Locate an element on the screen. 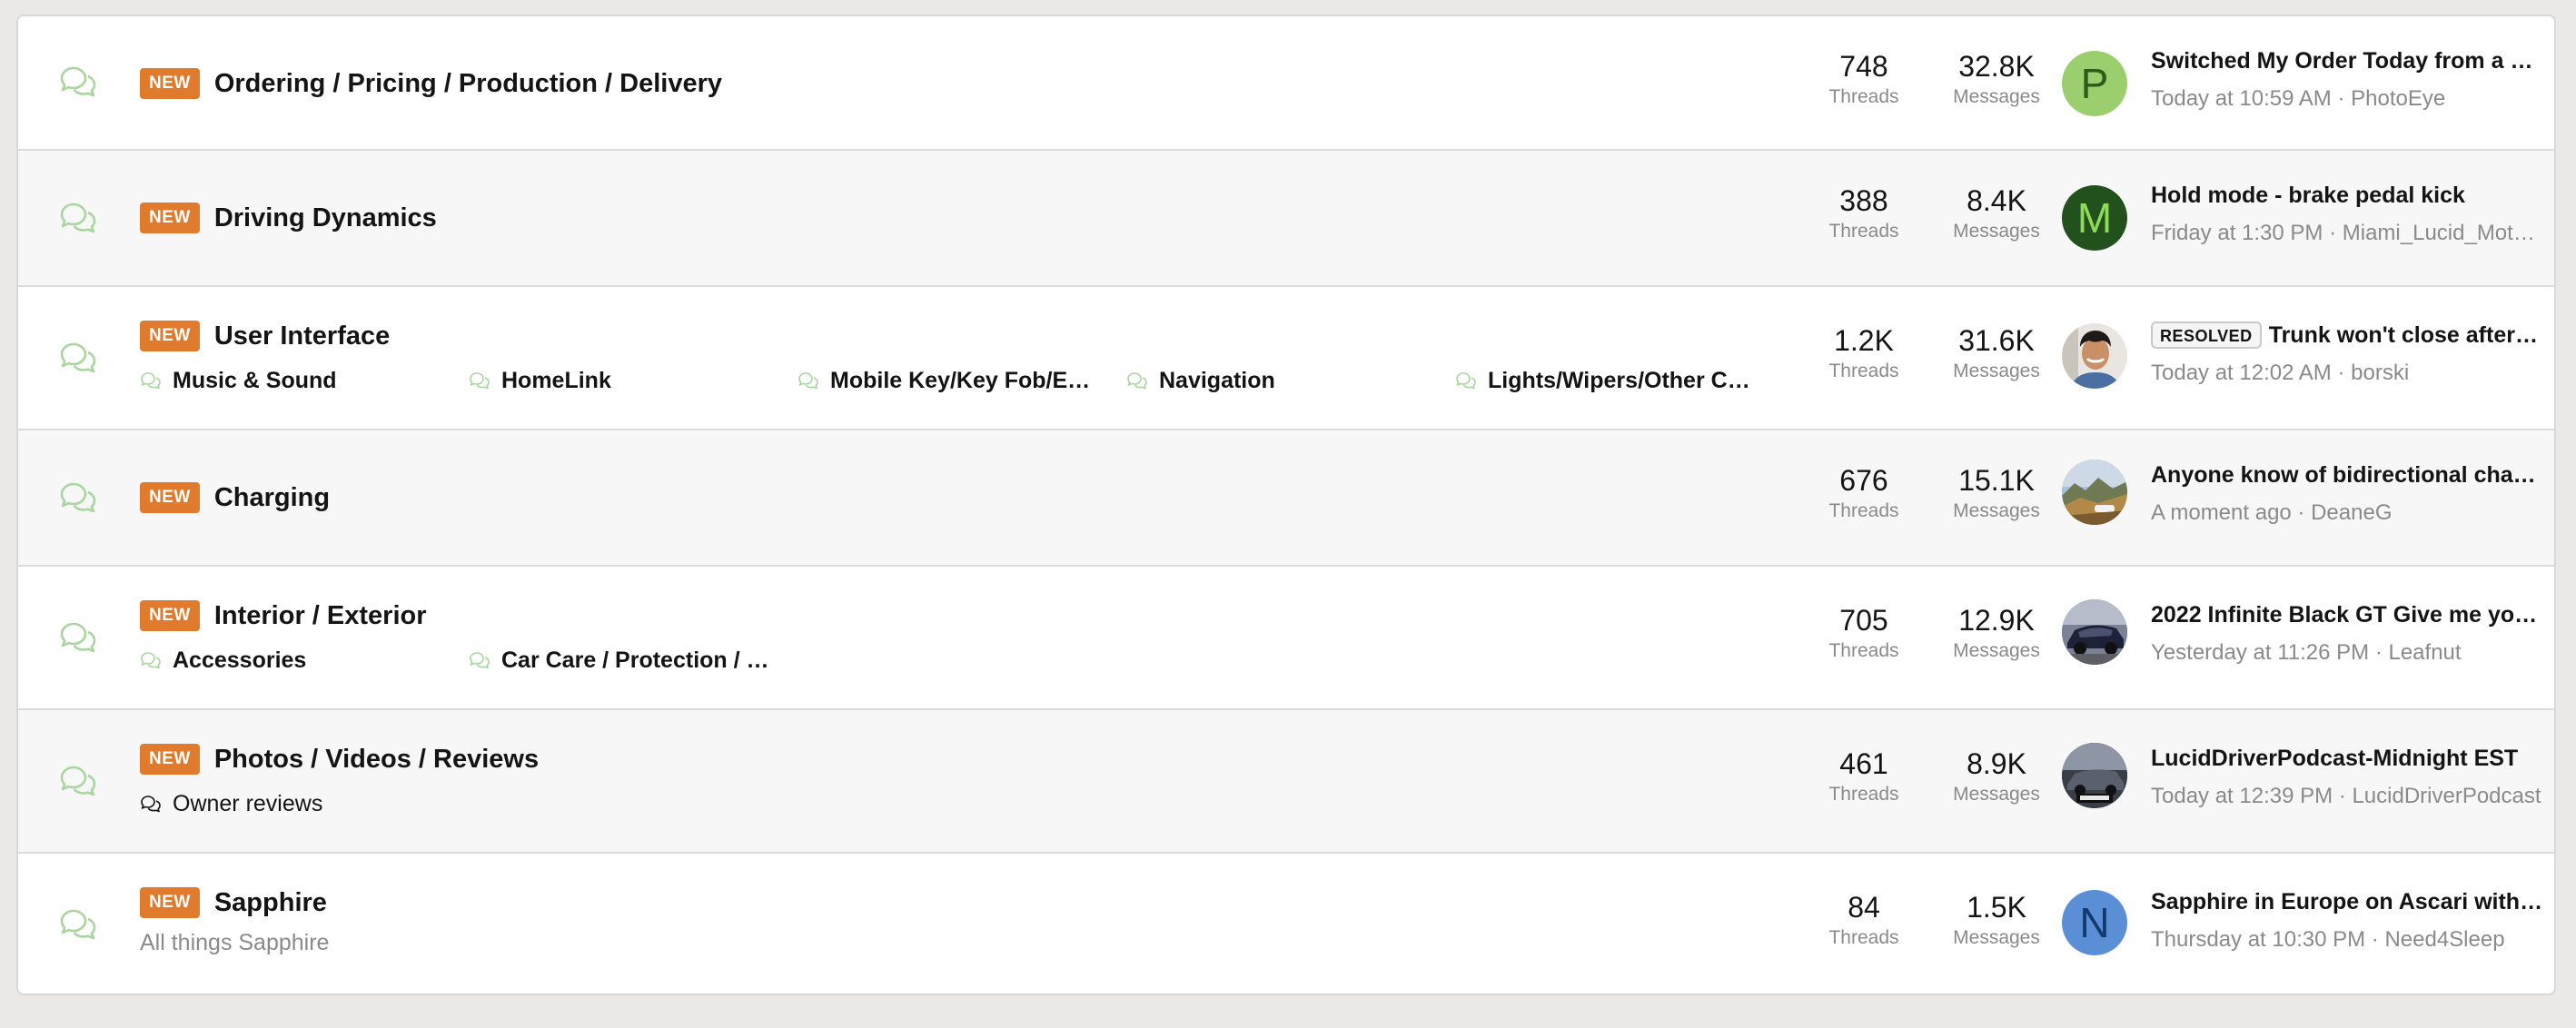 The image size is (2576, 1028). latest-thread-link: LucidDriverPodcast-Midnight EST is located at coordinates (2334, 759).